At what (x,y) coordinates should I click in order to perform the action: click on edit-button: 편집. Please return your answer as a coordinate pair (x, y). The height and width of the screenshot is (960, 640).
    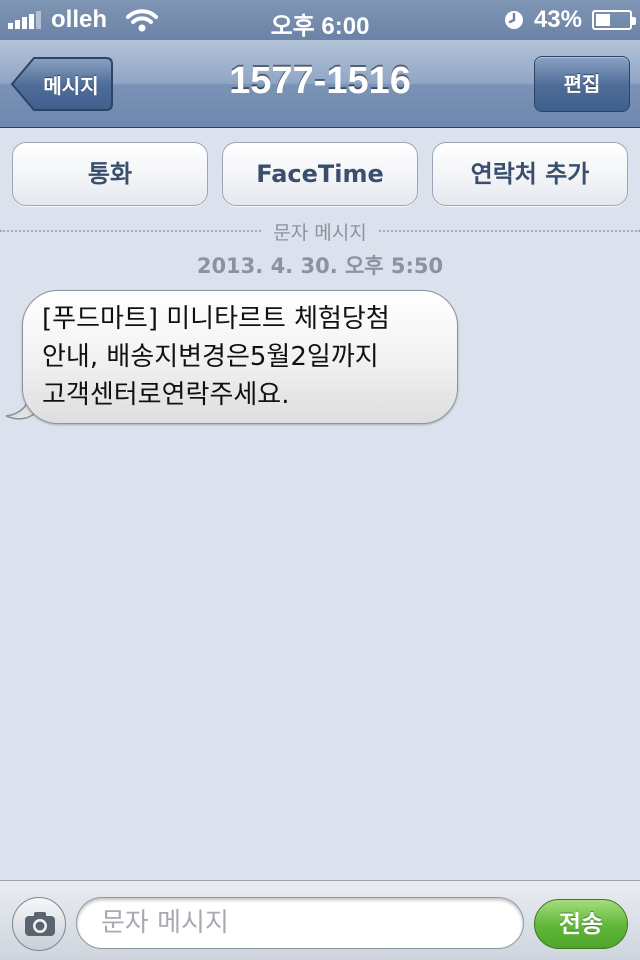
    Looking at the image, I should click on (582, 84).